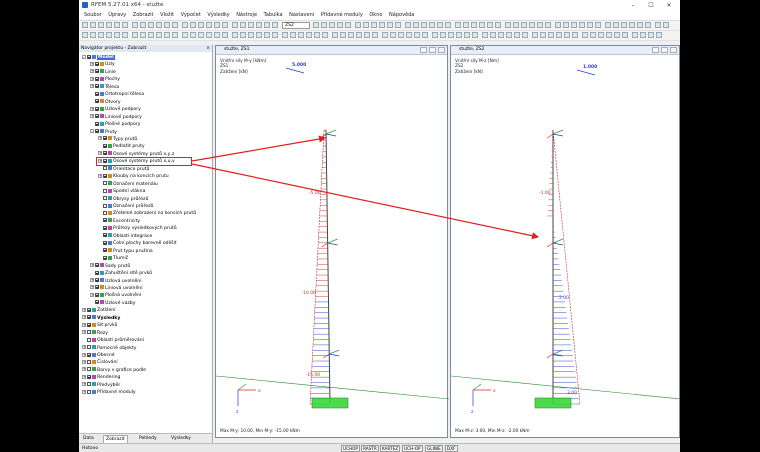 Image resolution: width=760 pixels, height=452 pixels. Describe the element at coordinates (664, 50) in the screenshot. I see `pane-restore-icon` at that location.